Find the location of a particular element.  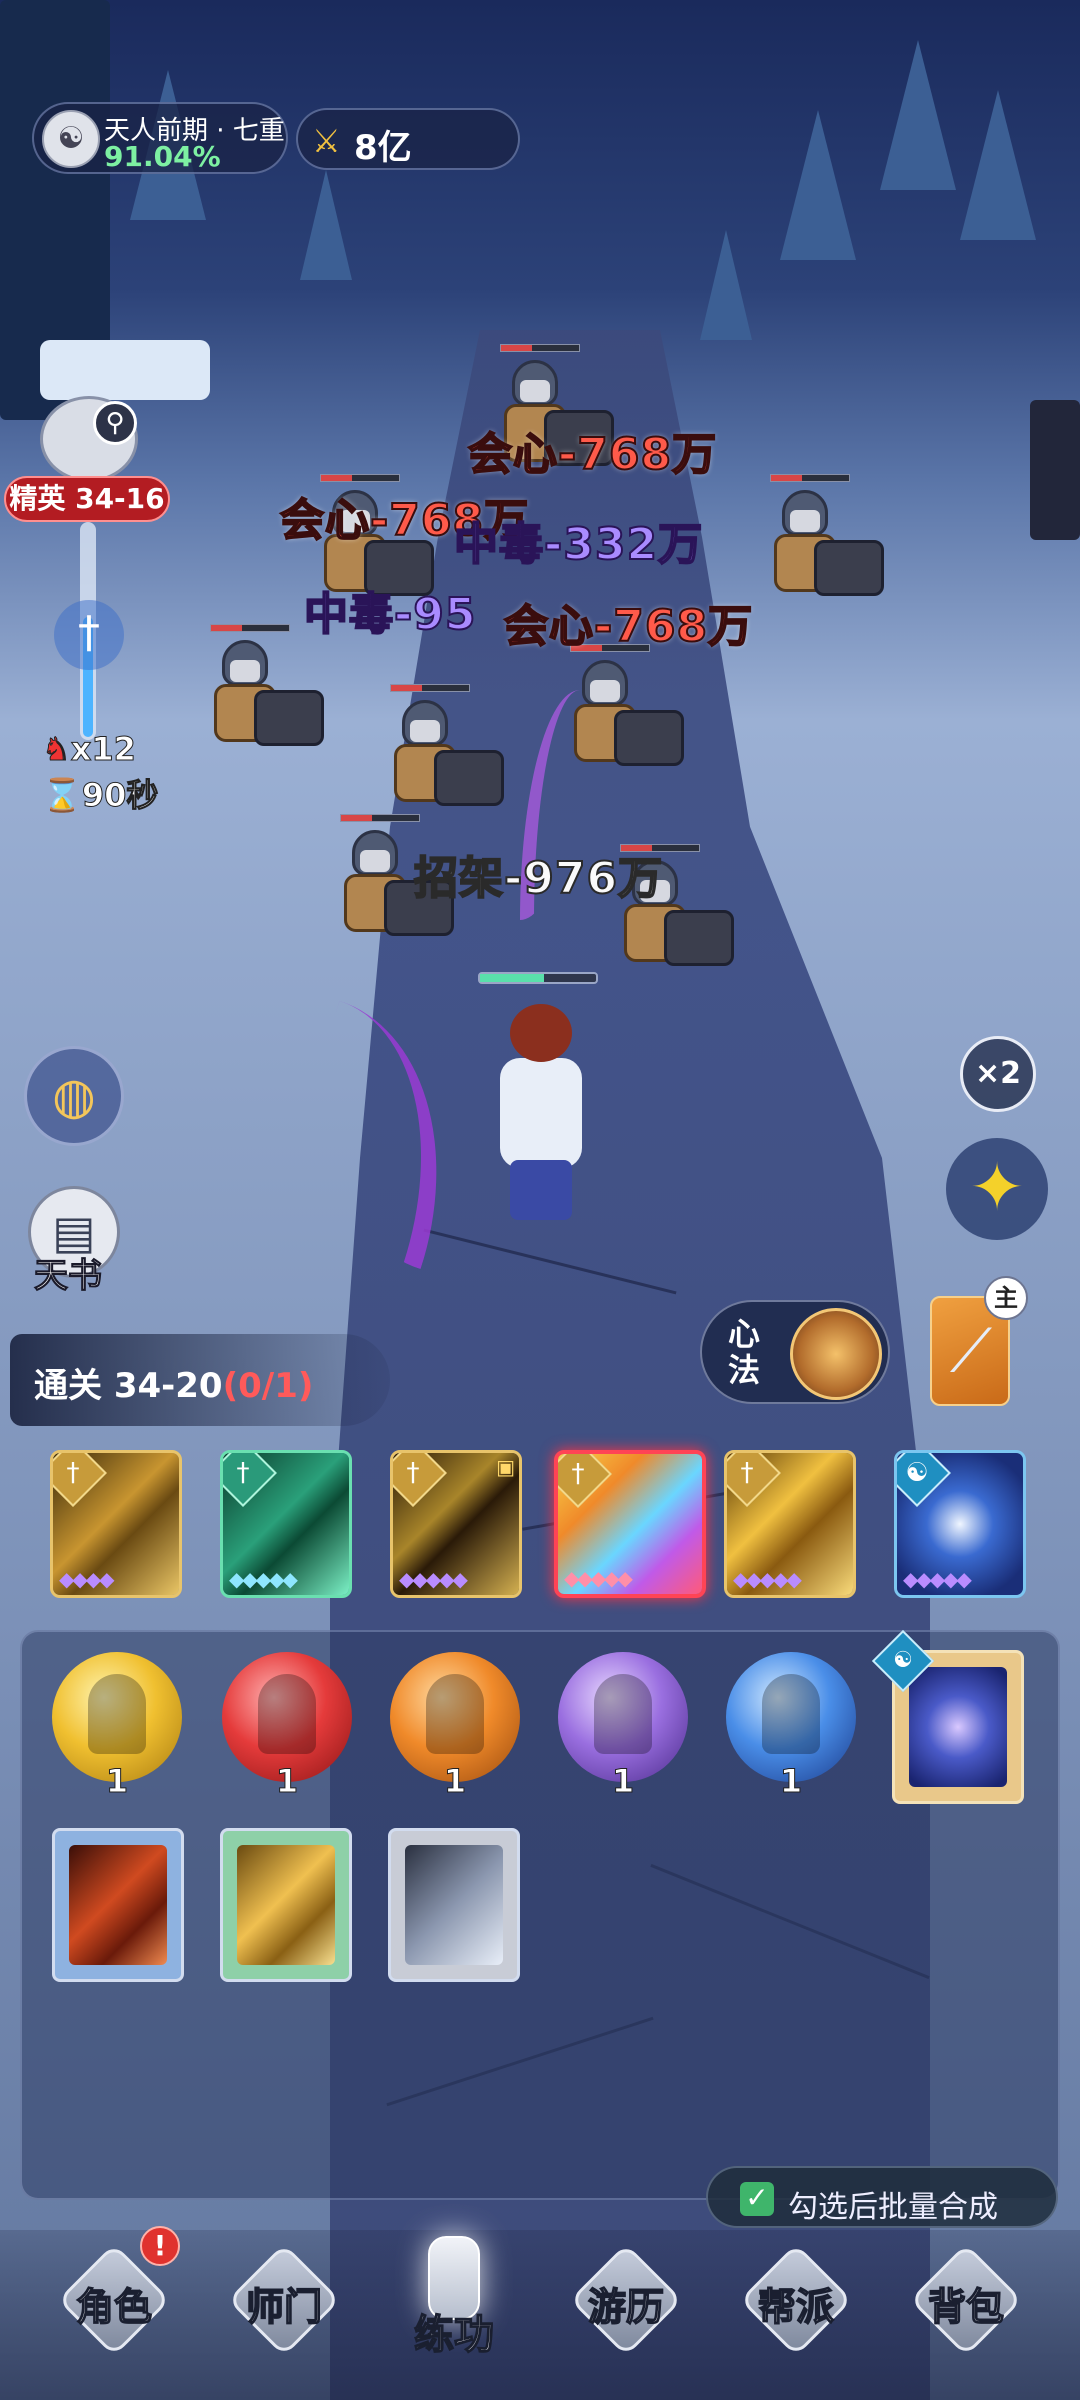

money-bag-icon: ◍ is located at coordinates (74, 1096).